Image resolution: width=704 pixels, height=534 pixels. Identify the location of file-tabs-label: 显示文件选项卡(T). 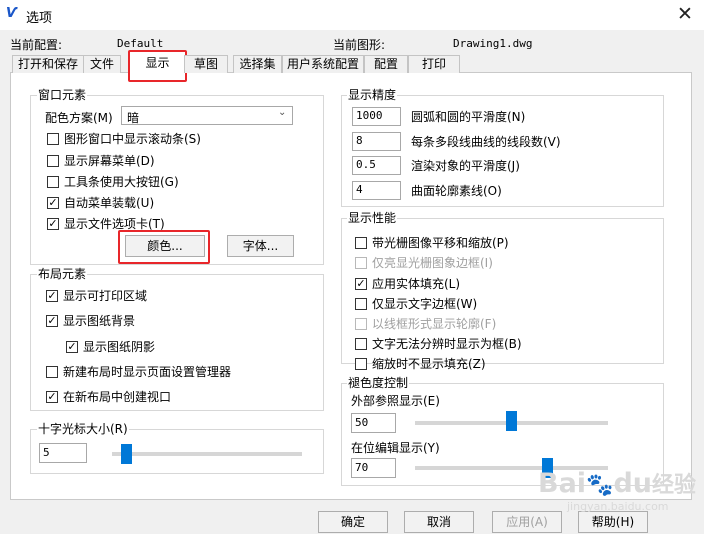
(114, 224).